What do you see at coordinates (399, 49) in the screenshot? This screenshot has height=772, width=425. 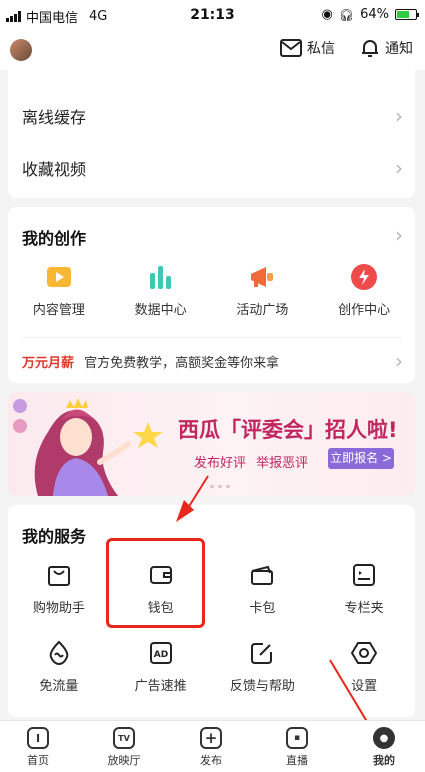 I see `notifications-label: 通知` at bounding box center [399, 49].